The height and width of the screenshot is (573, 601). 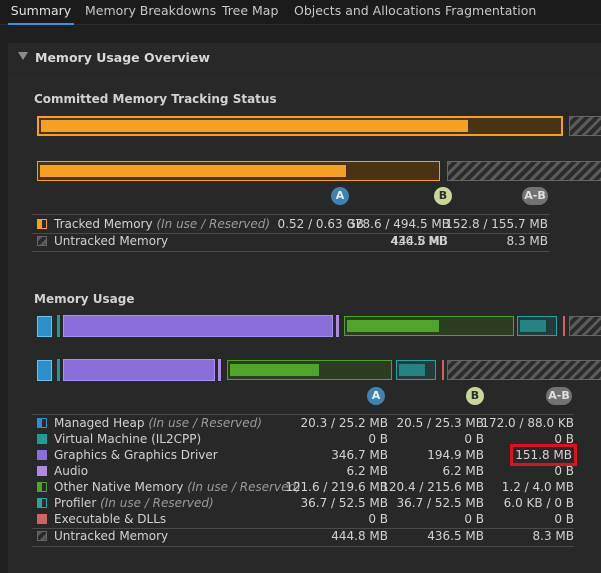 I want to click on value-b: 120.4 / 215.6 MB, so click(x=432, y=487).